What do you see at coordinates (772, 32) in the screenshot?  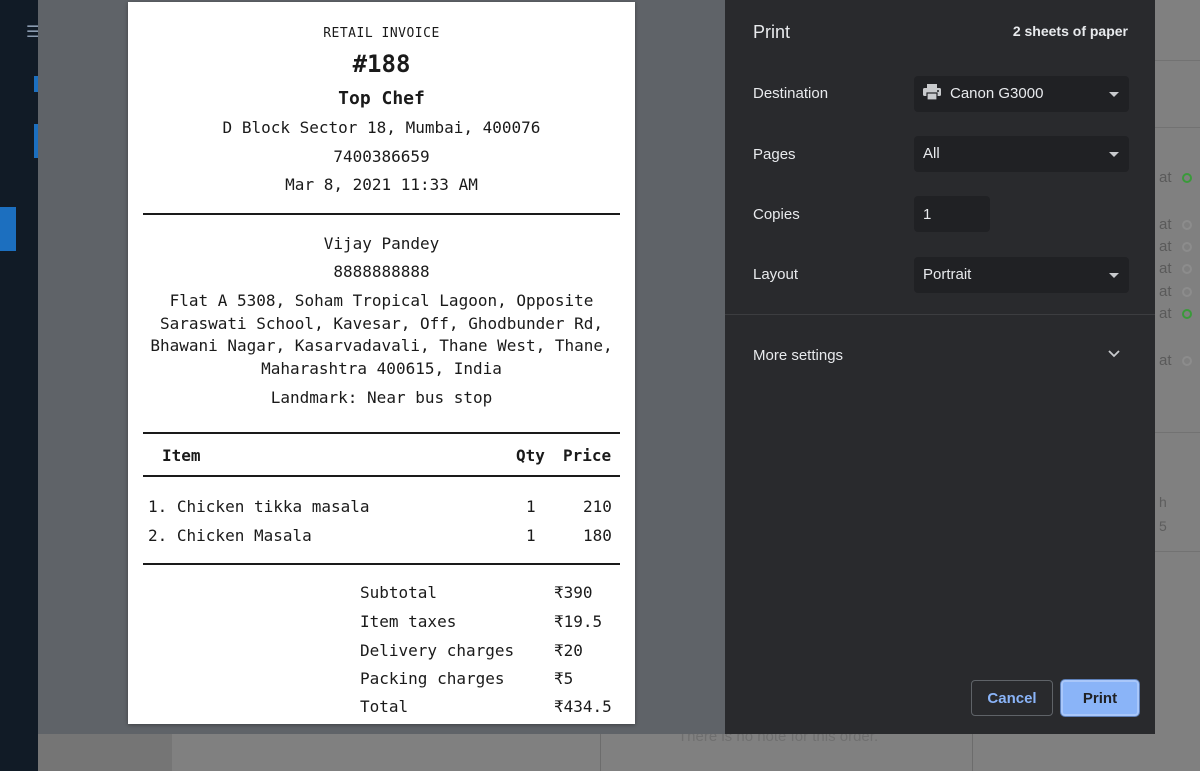 I see `print-title: Print` at bounding box center [772, 32].